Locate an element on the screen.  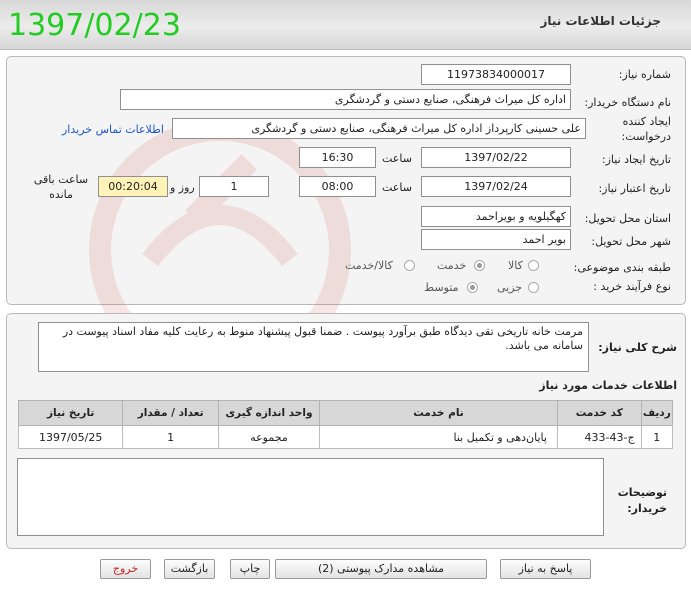
services-section-title: اطلاعات خدمات مورد نیاز is located at coordinates (608, 385).